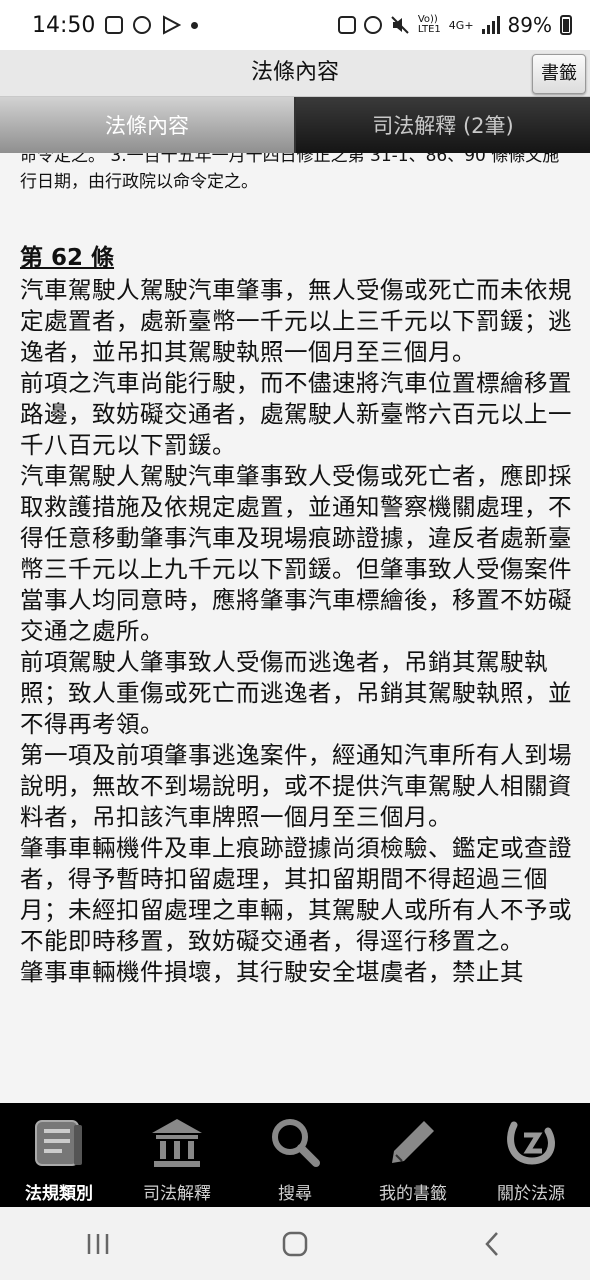 The width and height of the screenshot is (590, 1280). Describe the element at coordinates (114, 25) in the screenshot. I see `gallery-notification-icon` at that location.